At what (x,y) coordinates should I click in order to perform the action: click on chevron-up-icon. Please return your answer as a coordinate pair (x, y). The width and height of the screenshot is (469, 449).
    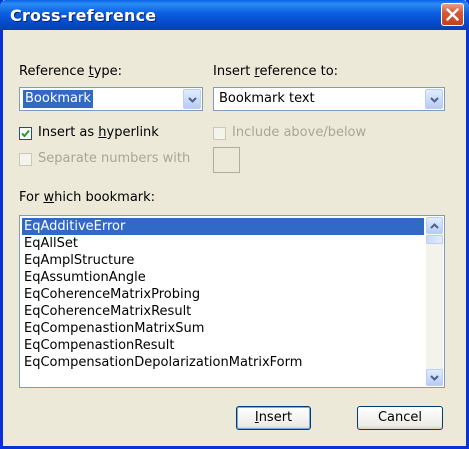
    Looking at the image, I should click on (434, 226).